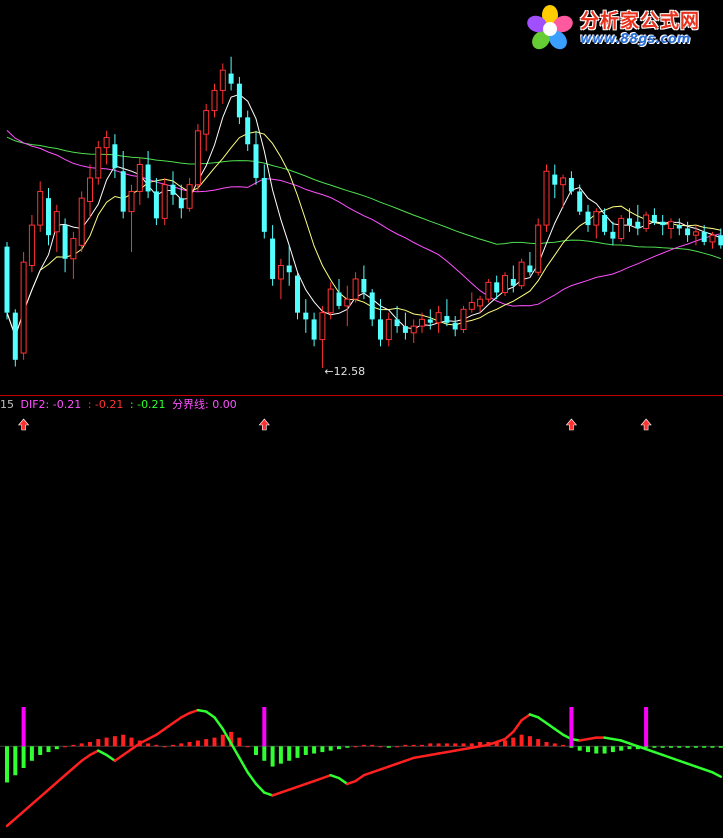  I want to click on legend-item3: : -0.21, so click(147, 404).